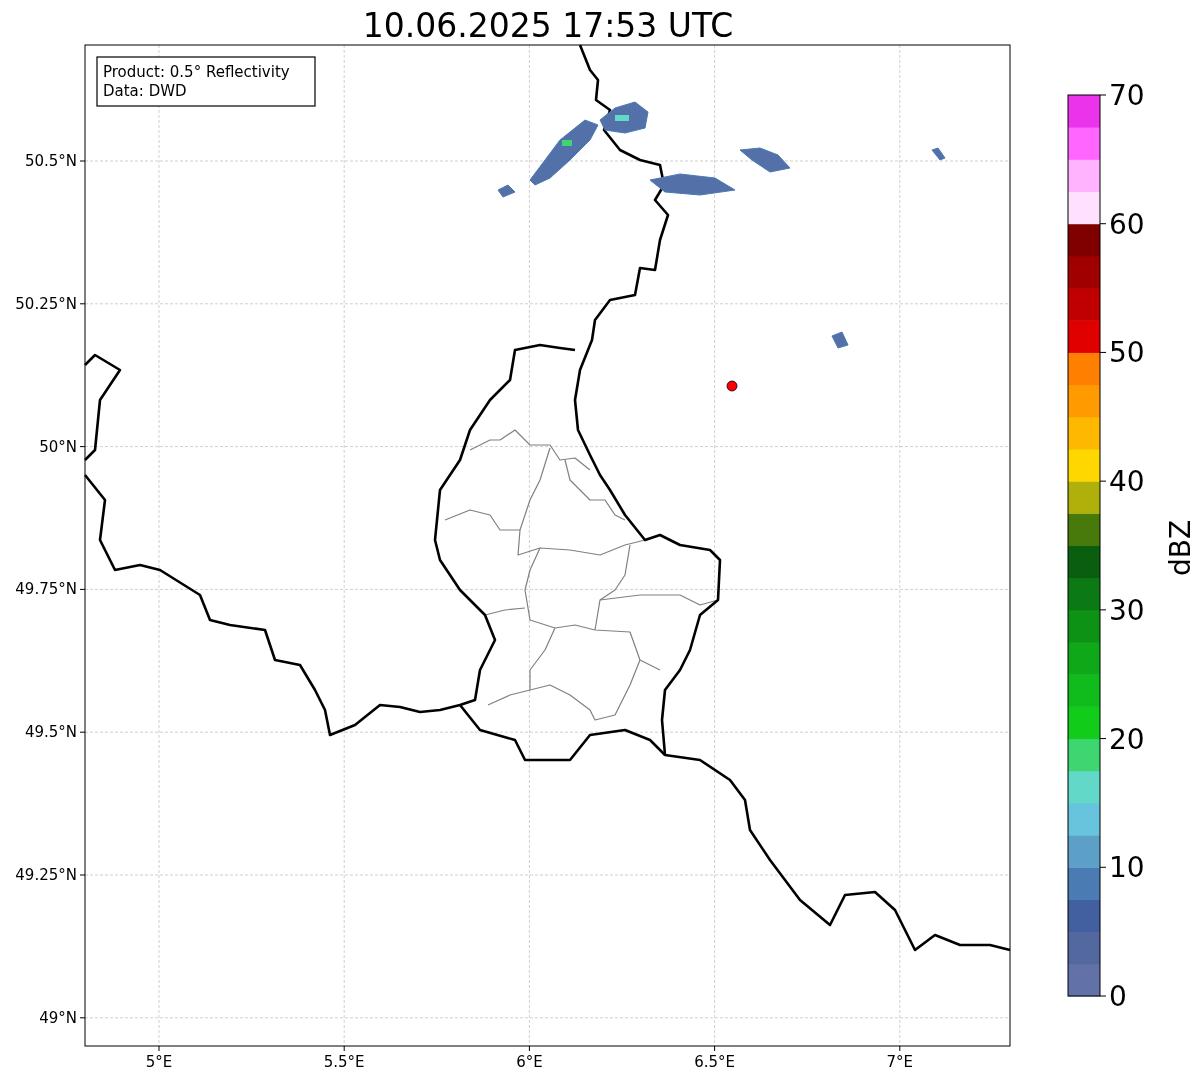 The width and height of the screenshot is (1202, 1081). Describe the element at coordinates (548, 25) in the screenshot. I see `chart-title: 10.06.2025 17:53 UTC` at that location.